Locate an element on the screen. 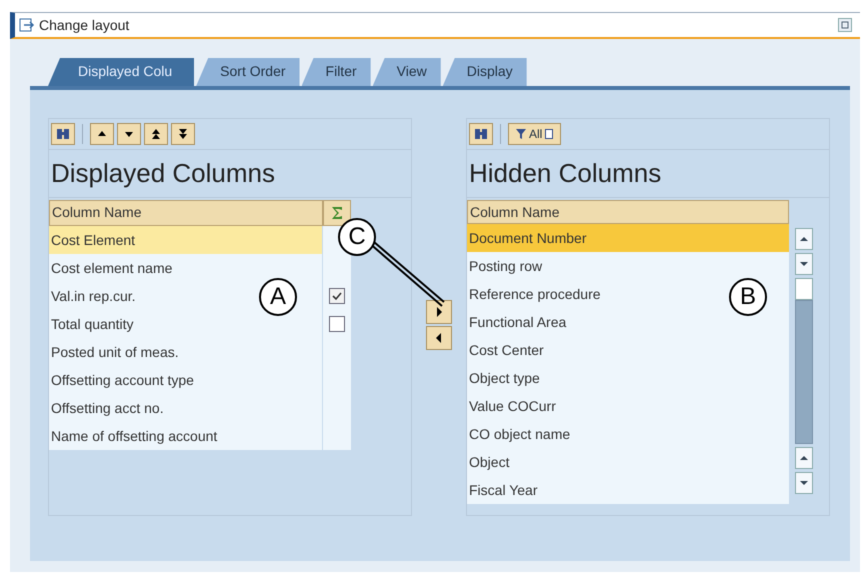  page-icon is located at coordinates (549, 134).